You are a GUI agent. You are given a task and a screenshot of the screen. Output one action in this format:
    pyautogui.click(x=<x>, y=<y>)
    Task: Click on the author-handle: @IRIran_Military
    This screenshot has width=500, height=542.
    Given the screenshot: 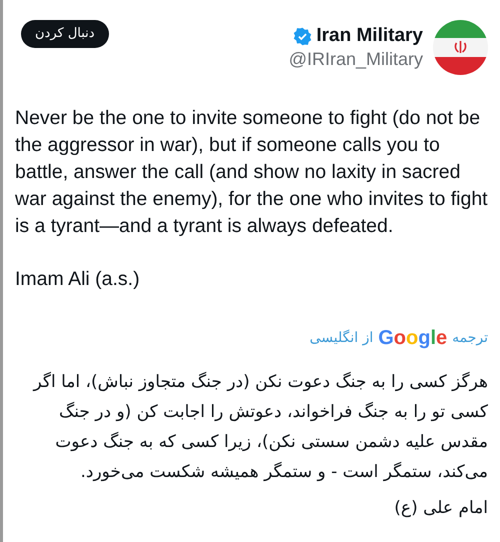 What is the action you would take?
    pyautogui.click(x=355, y=59)
    